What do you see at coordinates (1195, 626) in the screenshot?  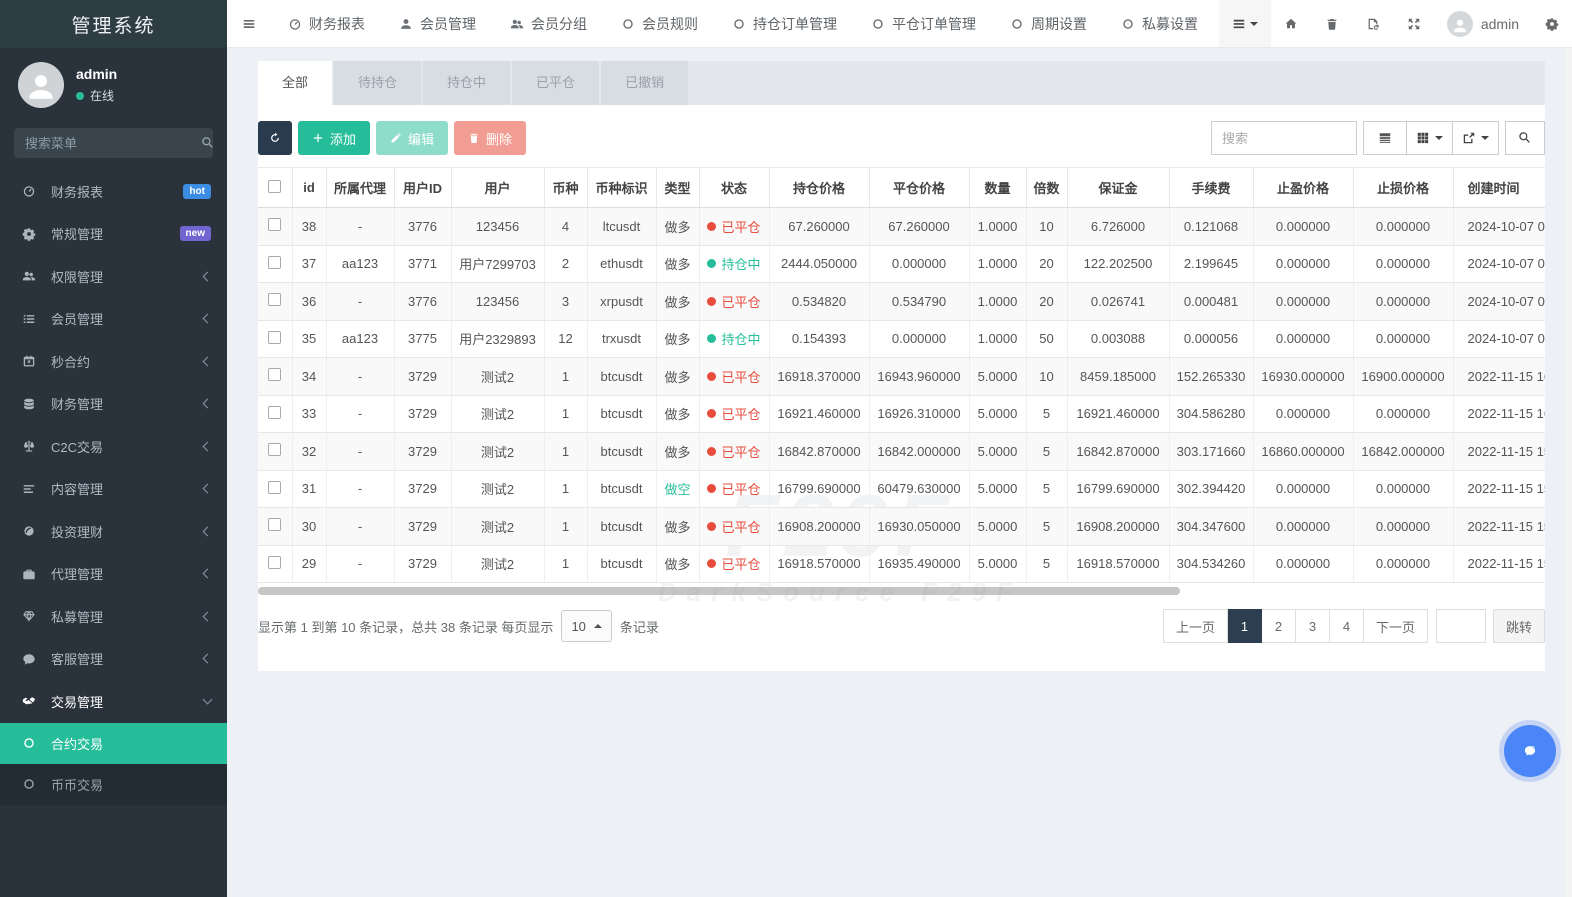 I see `prev-page-button: 上一页` at bounding box center [1195, 626].